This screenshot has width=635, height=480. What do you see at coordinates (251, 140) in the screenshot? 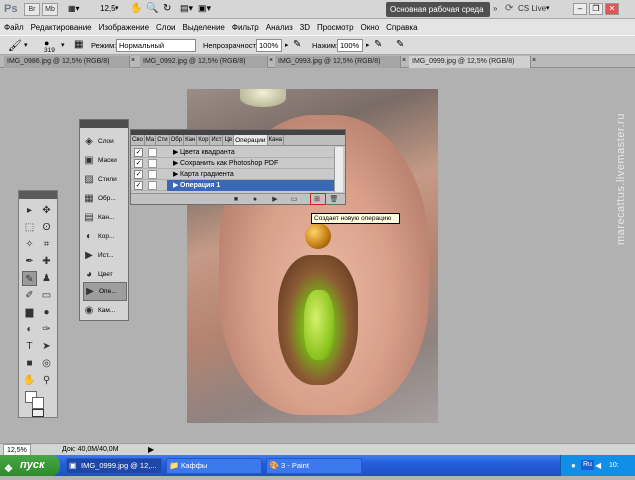
I see `tab-actions: Операции` at bounding box center [251, 140].